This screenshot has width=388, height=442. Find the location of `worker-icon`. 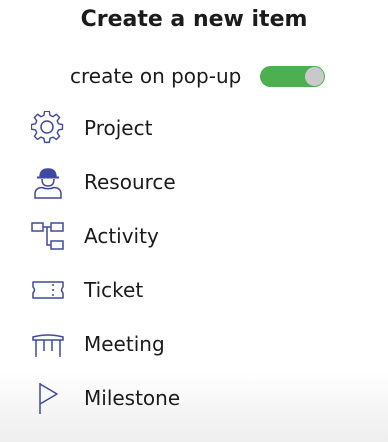

worker-icon is located at coordinates (48, 182).